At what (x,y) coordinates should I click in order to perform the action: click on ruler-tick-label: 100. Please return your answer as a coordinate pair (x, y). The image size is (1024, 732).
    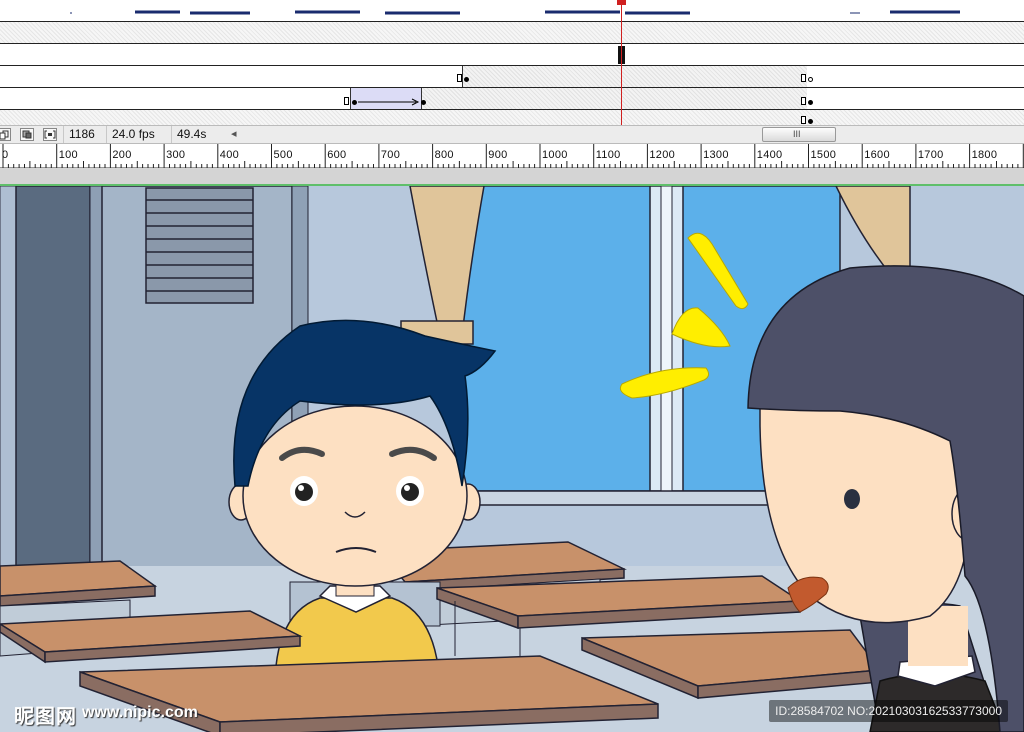
    Looking at the image, I should click on (68, 155).